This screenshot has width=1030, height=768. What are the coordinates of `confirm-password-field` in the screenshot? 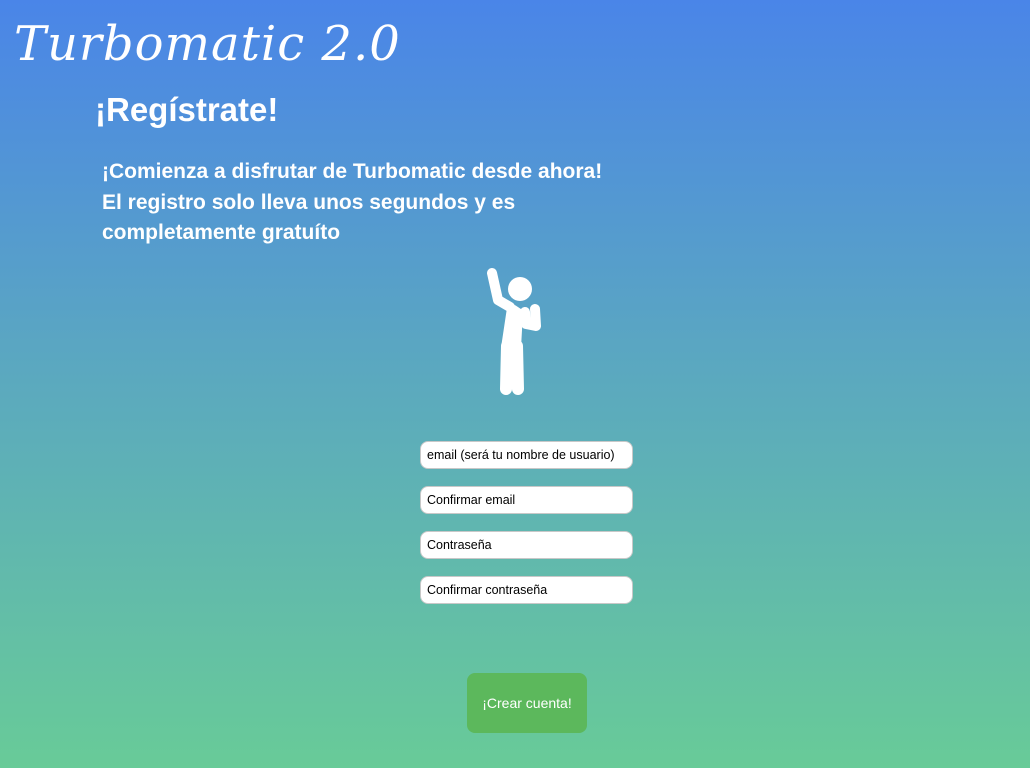 It's located at (526, 590).